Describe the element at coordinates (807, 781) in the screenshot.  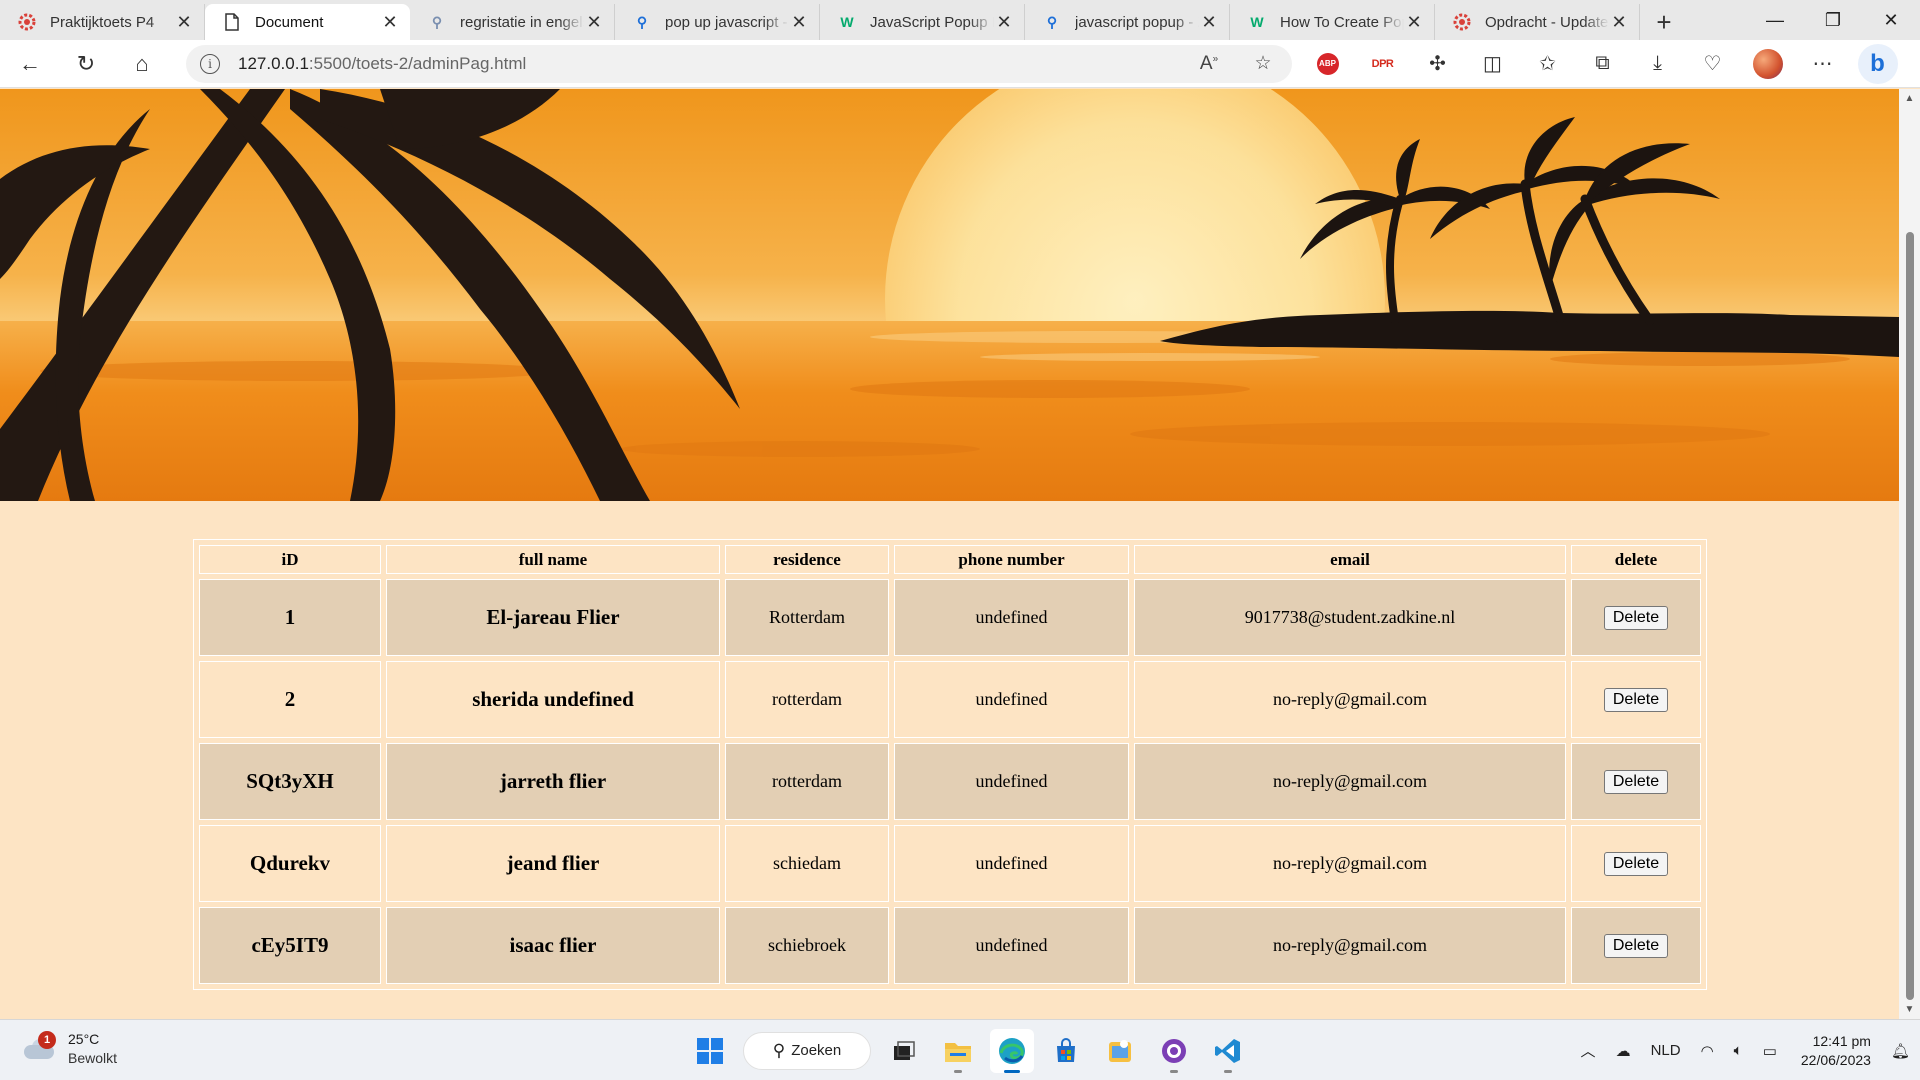
I see `cell-residence: rotterdam` at that location.